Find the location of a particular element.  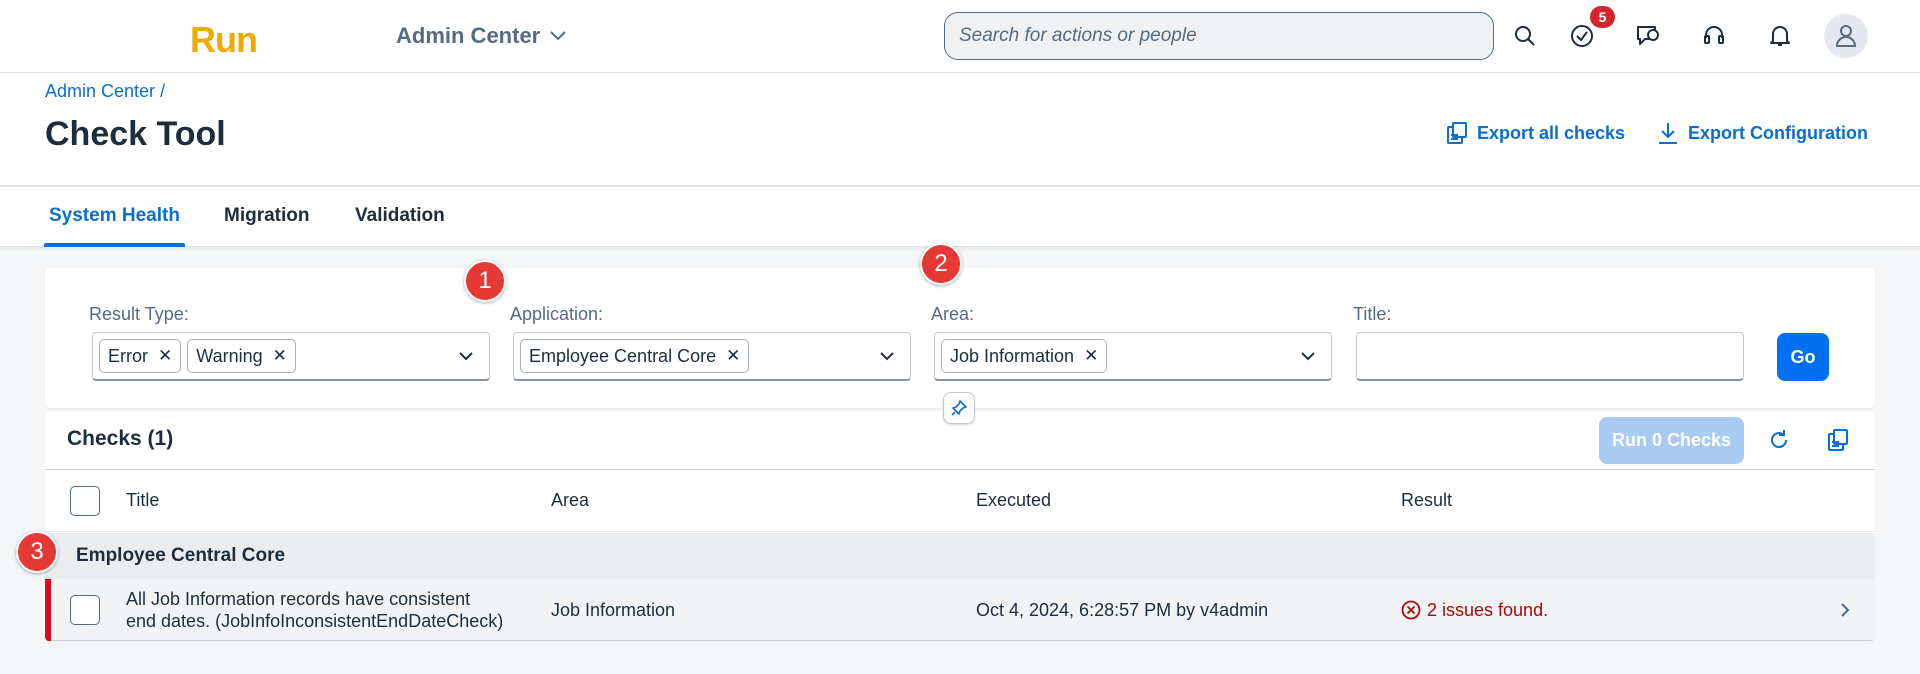

app-logo: Run is located at coordinates (224, 40).